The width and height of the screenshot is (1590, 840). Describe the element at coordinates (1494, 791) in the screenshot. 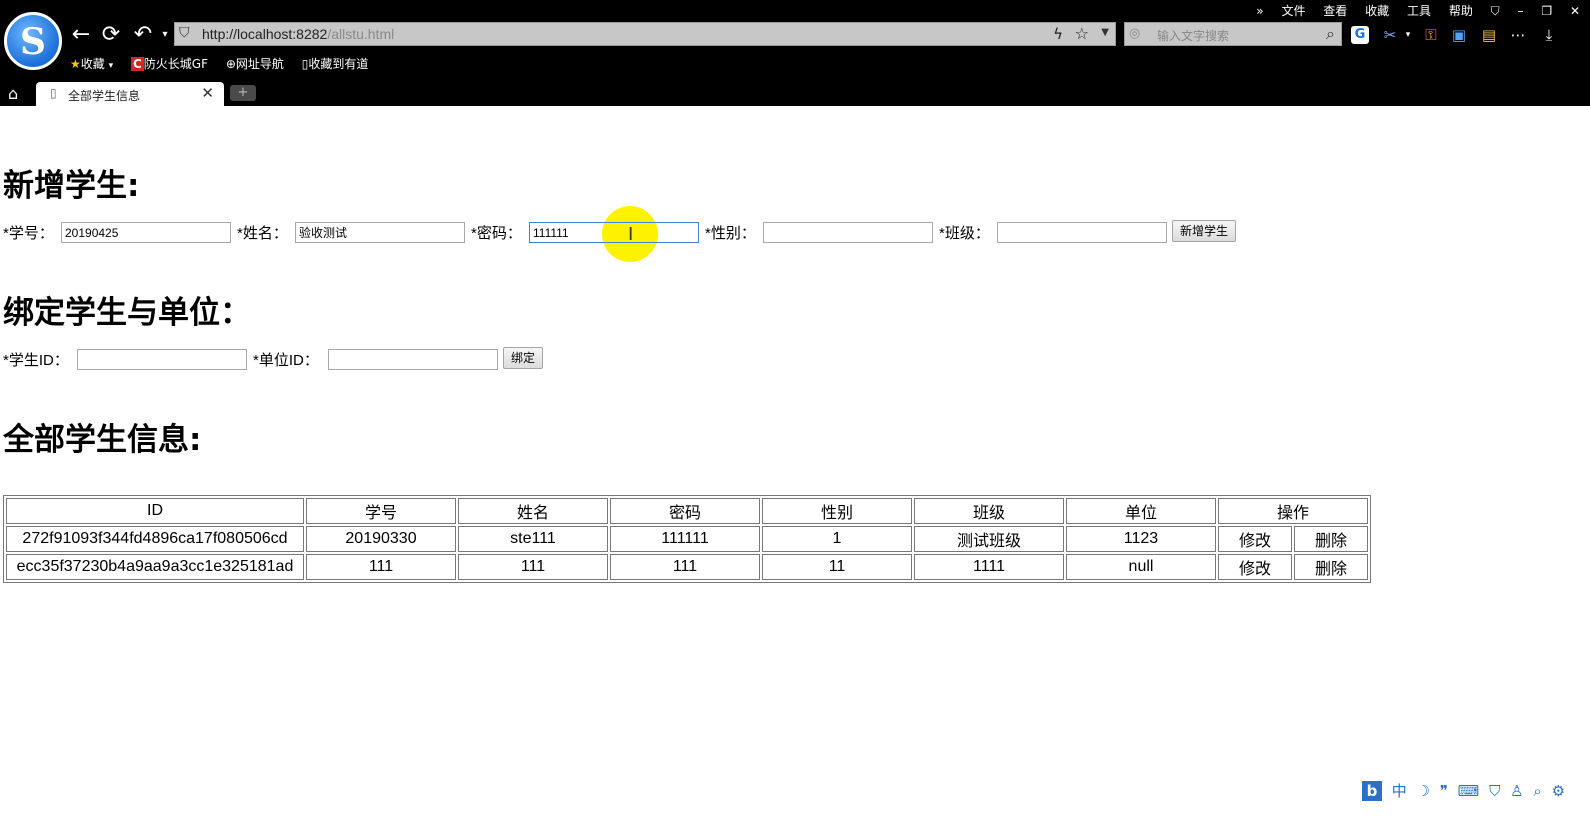

I see `shirt-icon: ⛉` at that location.